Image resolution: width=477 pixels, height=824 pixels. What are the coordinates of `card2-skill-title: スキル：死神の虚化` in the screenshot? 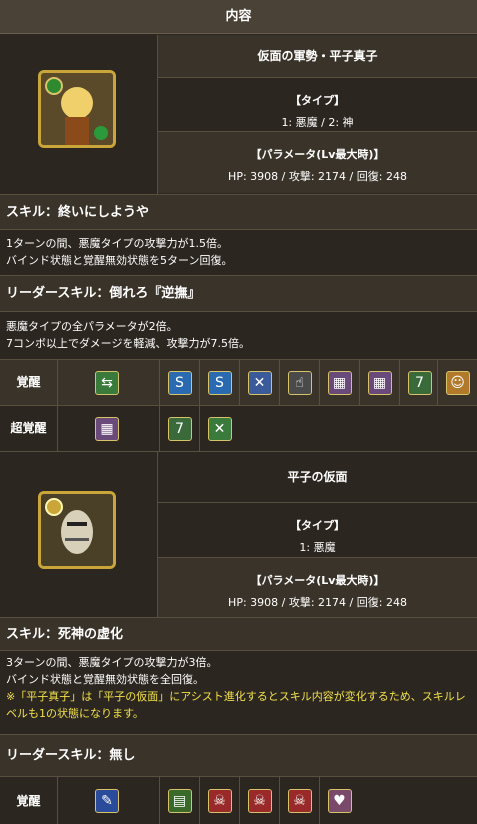 It's located at (65, 634).